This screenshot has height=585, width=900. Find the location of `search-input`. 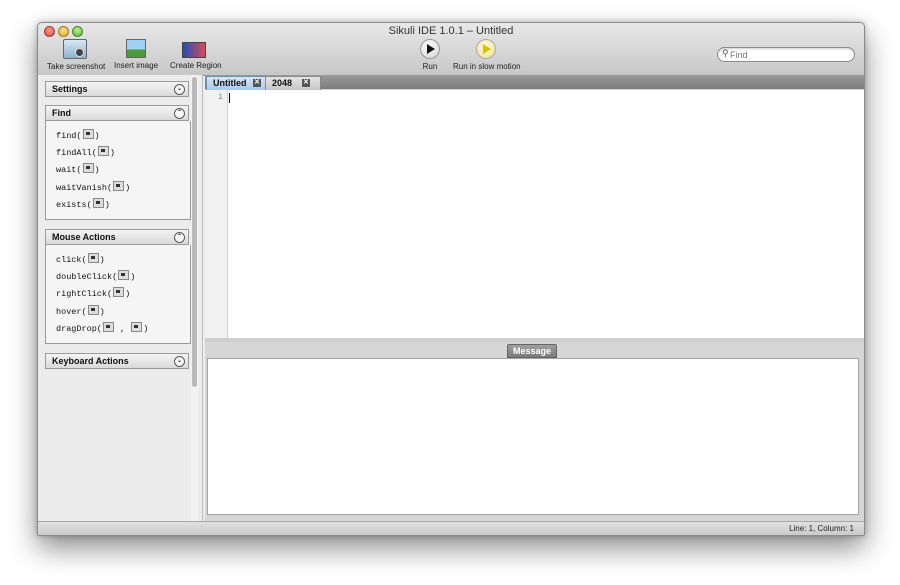

search-input is located at coordinates (789, 54).